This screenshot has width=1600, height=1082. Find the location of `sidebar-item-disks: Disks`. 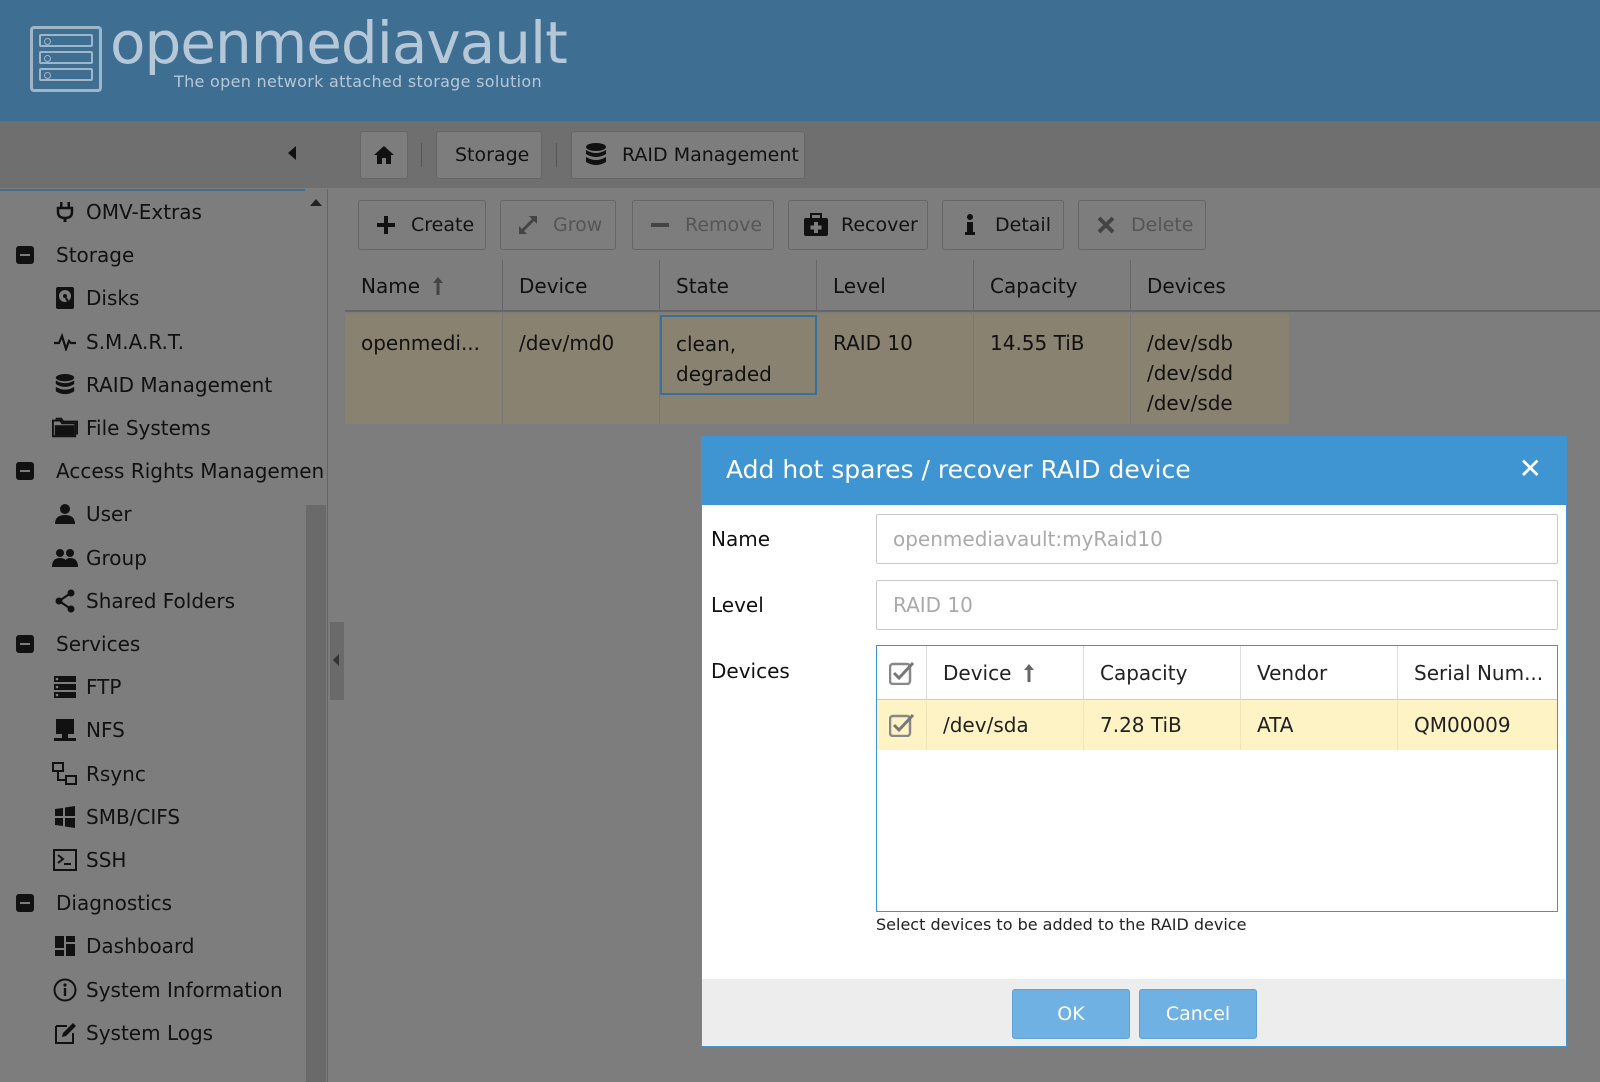

sidebar-item-disks: Disks is located at coordinates (95, 298).